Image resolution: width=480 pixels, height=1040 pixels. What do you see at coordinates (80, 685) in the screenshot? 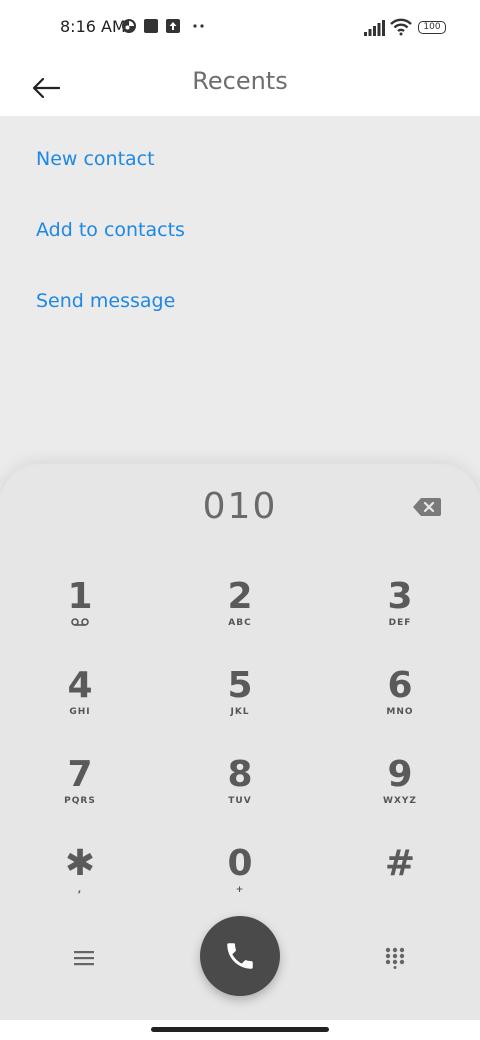
I see `key-digit: 4` at bounding box center [80, 685].